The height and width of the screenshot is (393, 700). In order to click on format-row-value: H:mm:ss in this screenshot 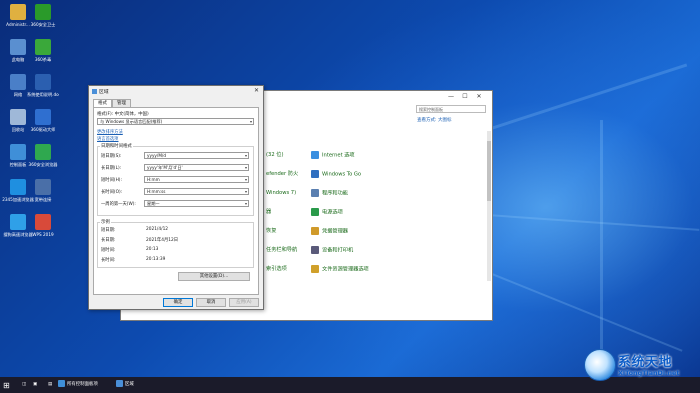, I will do `click(156, 191)`.